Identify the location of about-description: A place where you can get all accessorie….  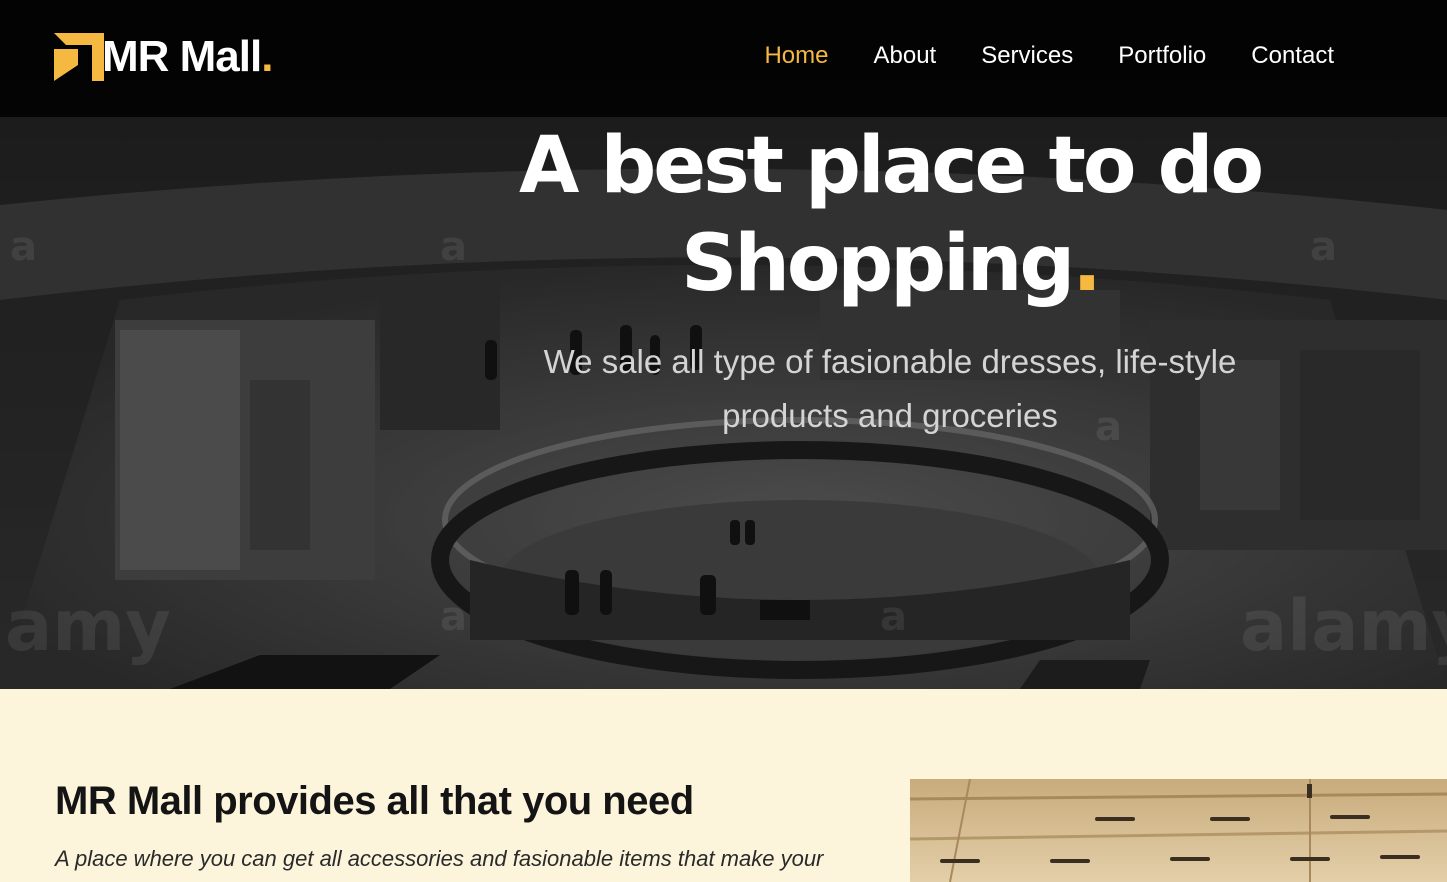
(439, 858).